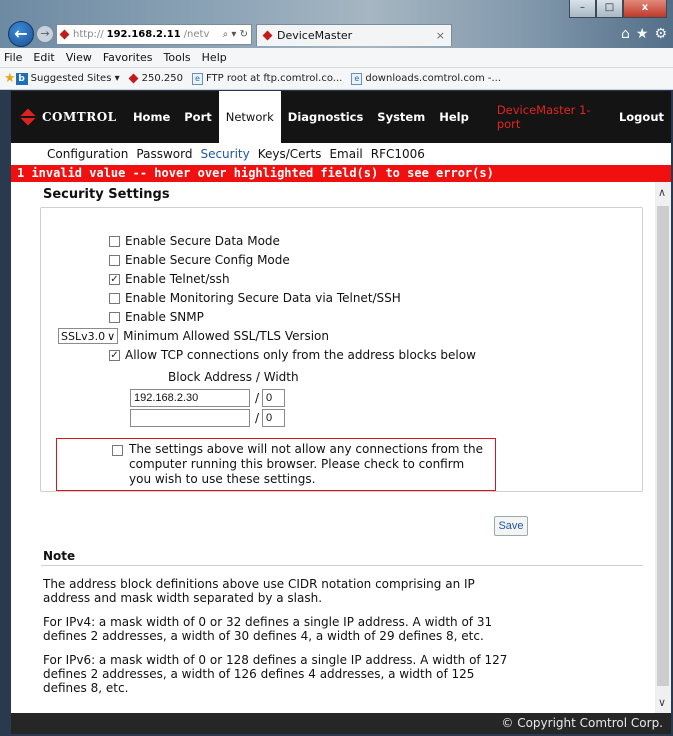 The width and height of the screenshot is (673, 736). What do you see at coordinates (86, 688) in the screenshot?
I see `note-line: defines 8, etc.` at bounding box center [86, 688].